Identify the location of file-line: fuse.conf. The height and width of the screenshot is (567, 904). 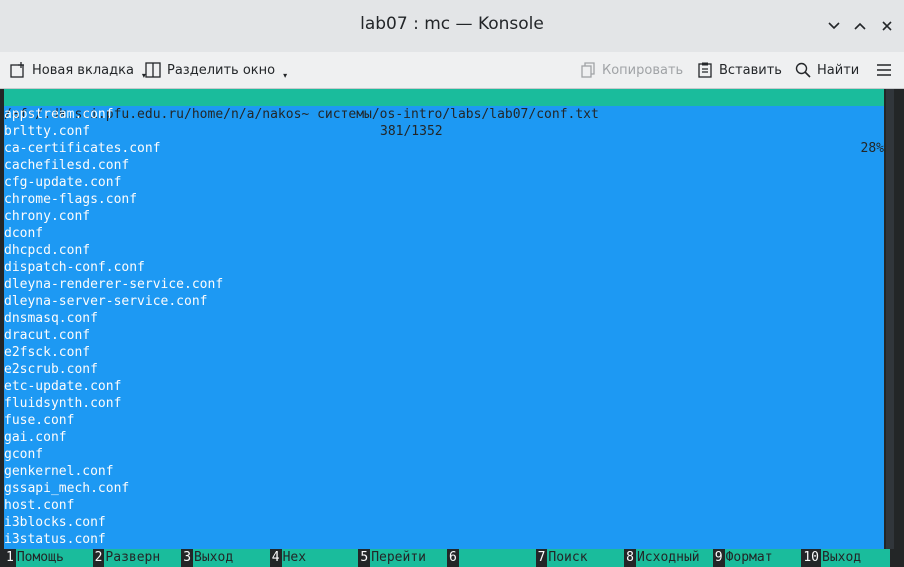
(39, 420).